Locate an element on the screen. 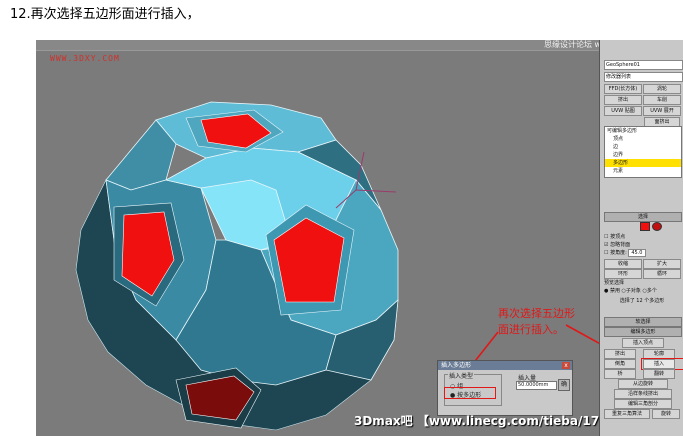  by-angle-row: ☐ 按角度: 45.0 is located at coordinates (642, 253).